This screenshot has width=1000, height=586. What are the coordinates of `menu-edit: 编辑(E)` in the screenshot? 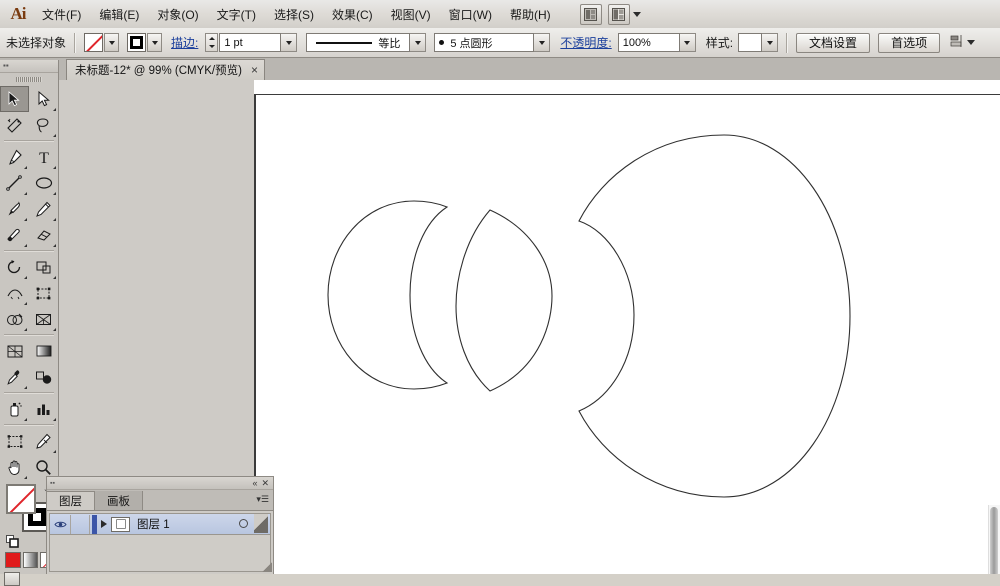 It's located at (119, 14).